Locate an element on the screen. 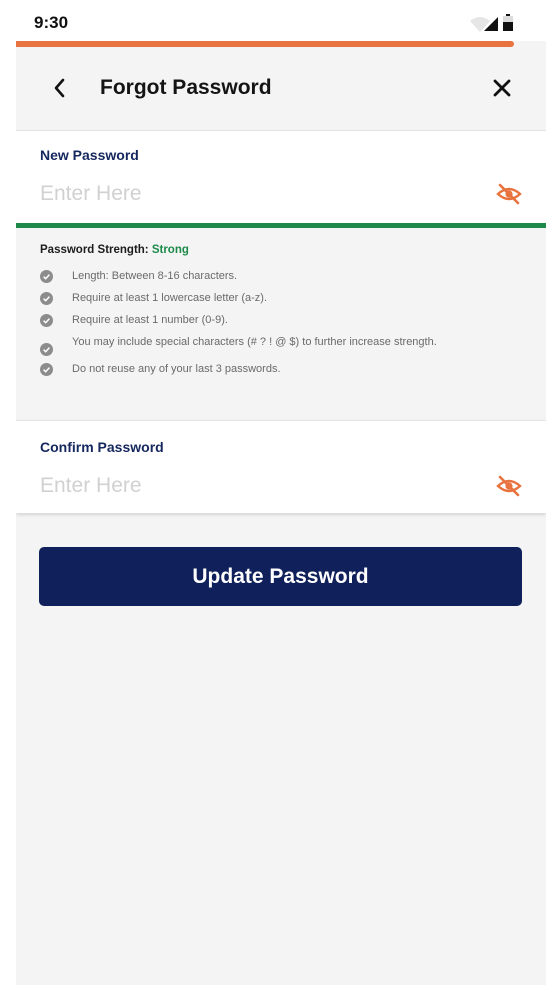 The height and width of the screenshot is (985, 546). close-icon is located at coordinates (502, 88).